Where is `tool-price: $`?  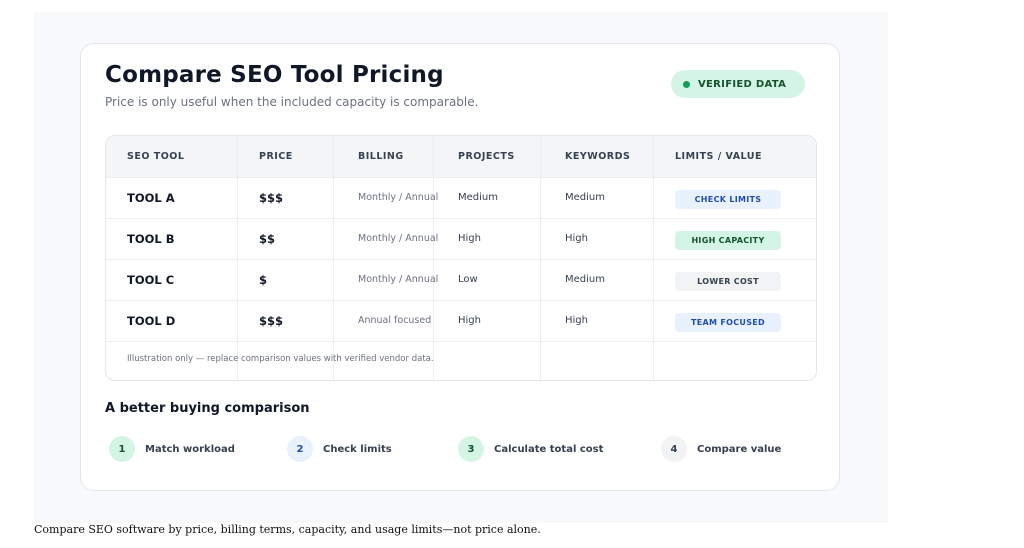
tool-price: $ is located at coordinates (263, 280).